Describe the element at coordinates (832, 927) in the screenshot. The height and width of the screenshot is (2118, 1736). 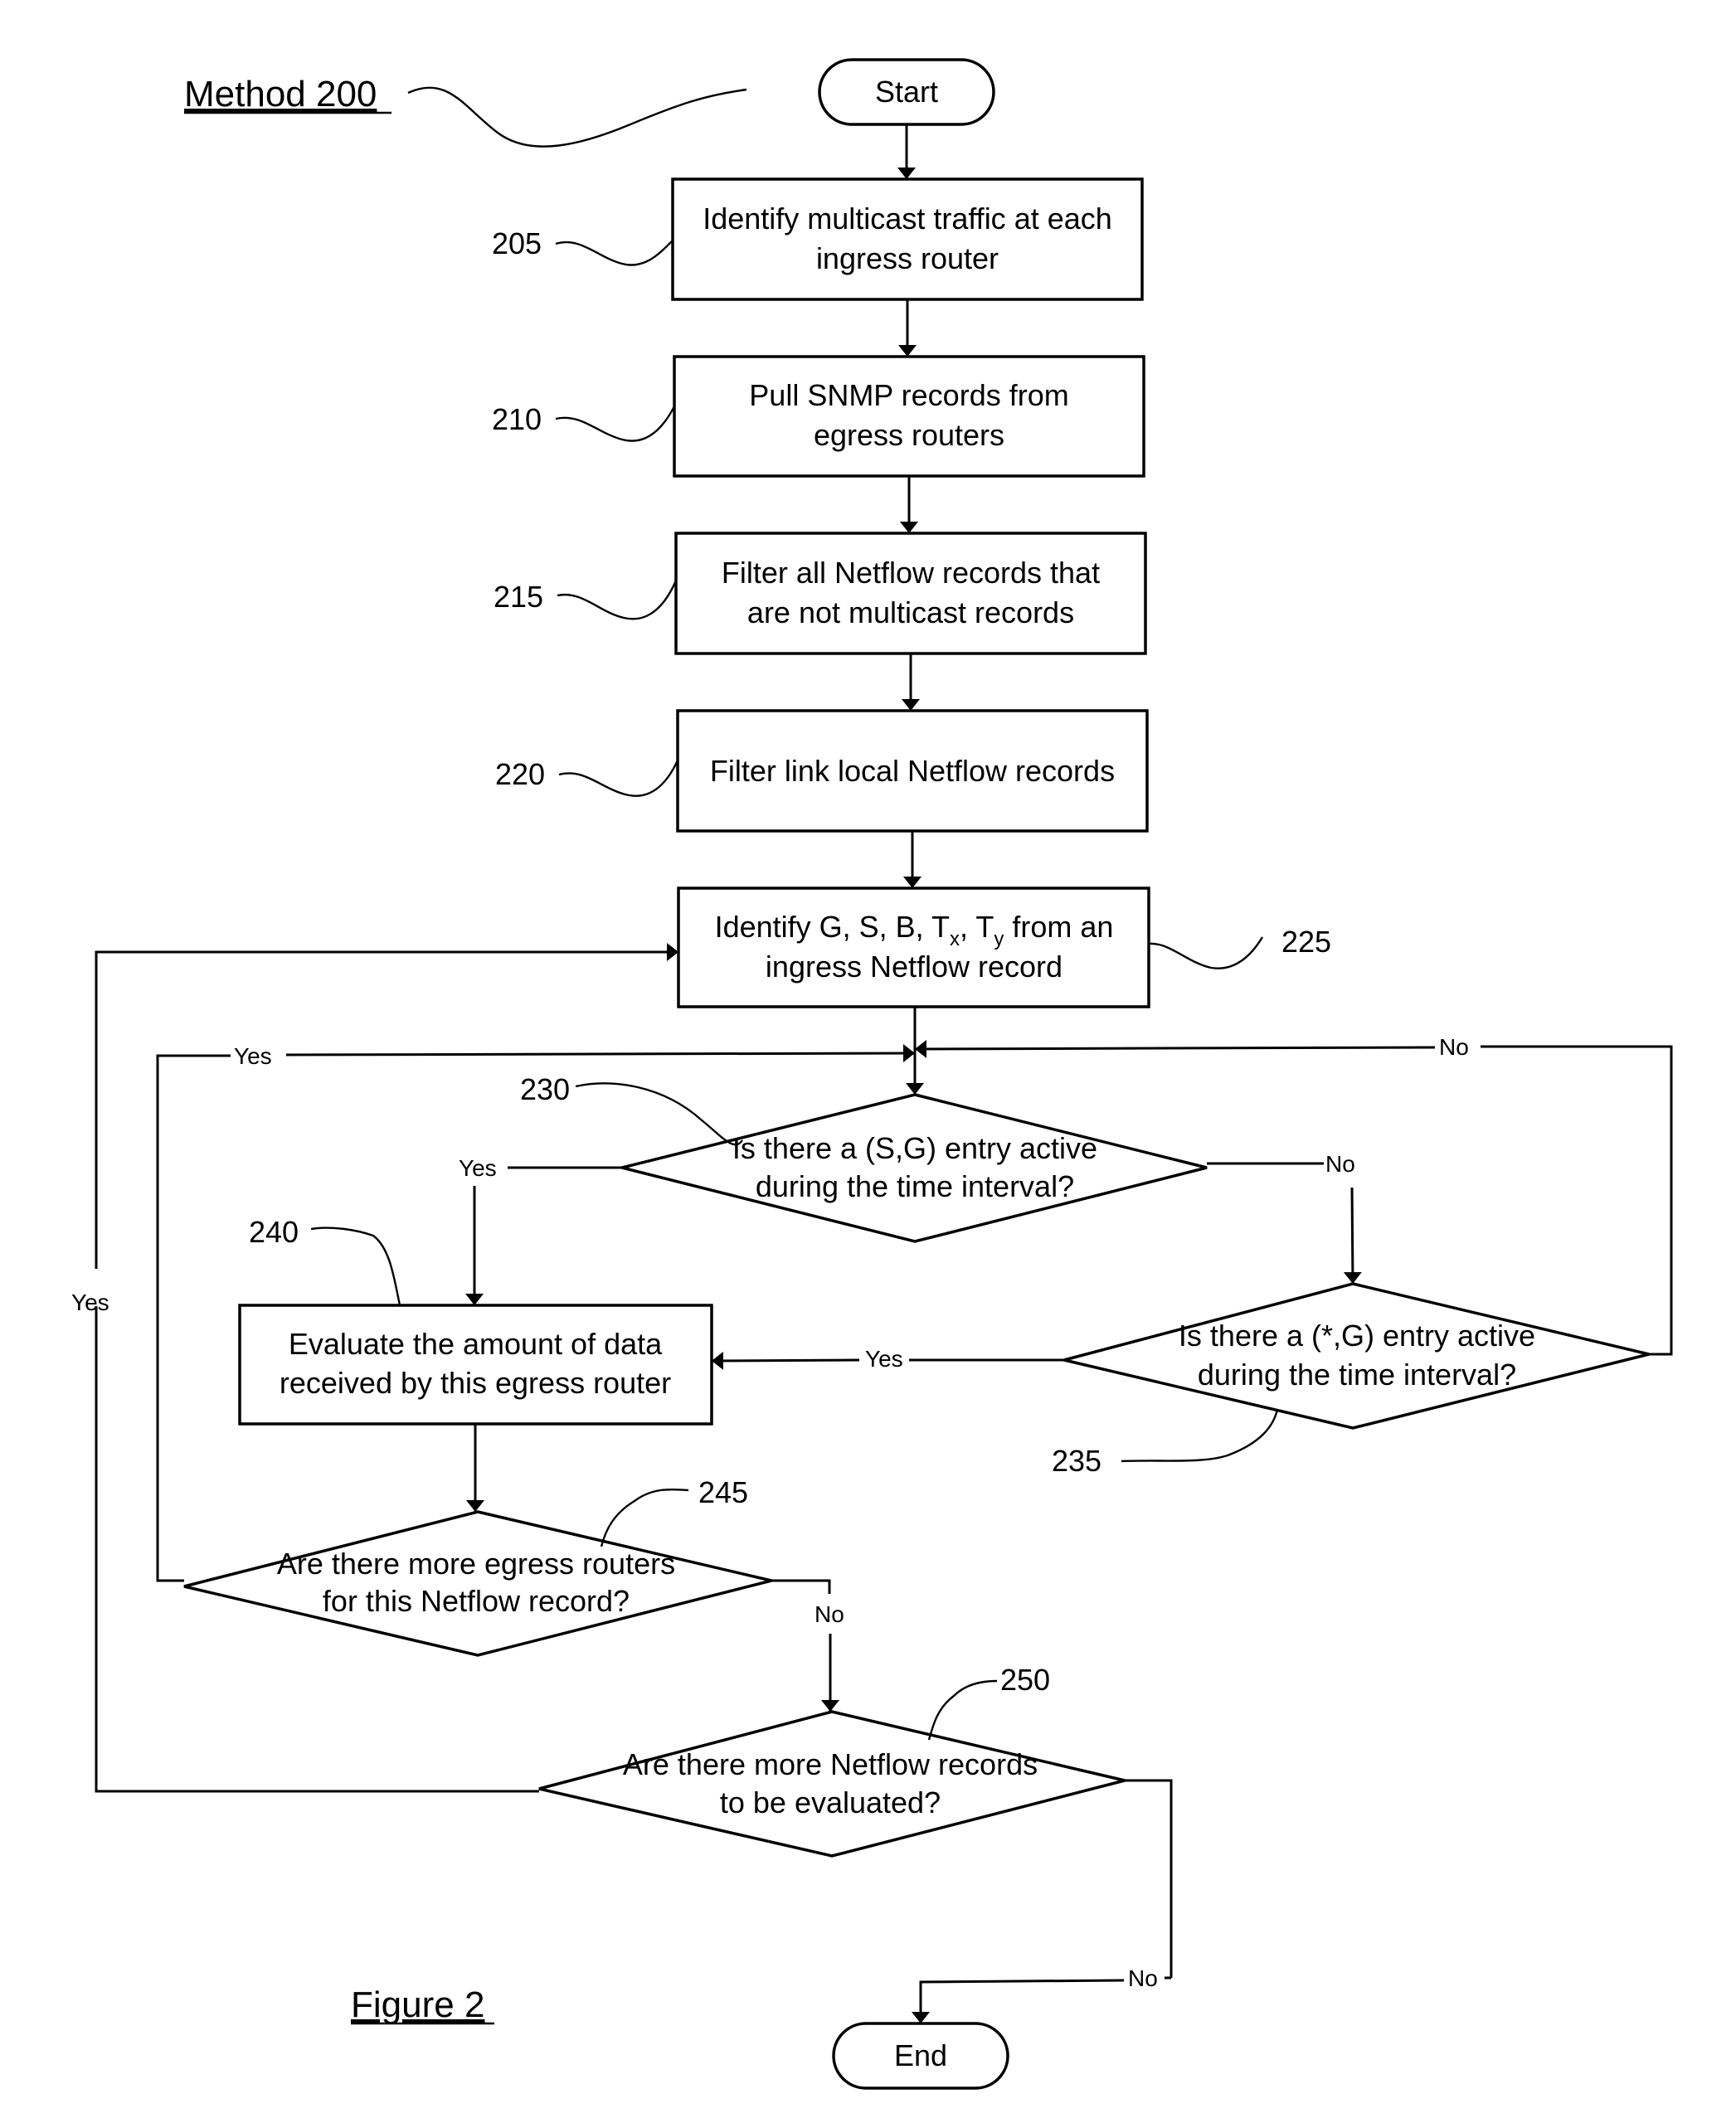
I see `step-225-prefix: Identify G, S, B, T` at that location.